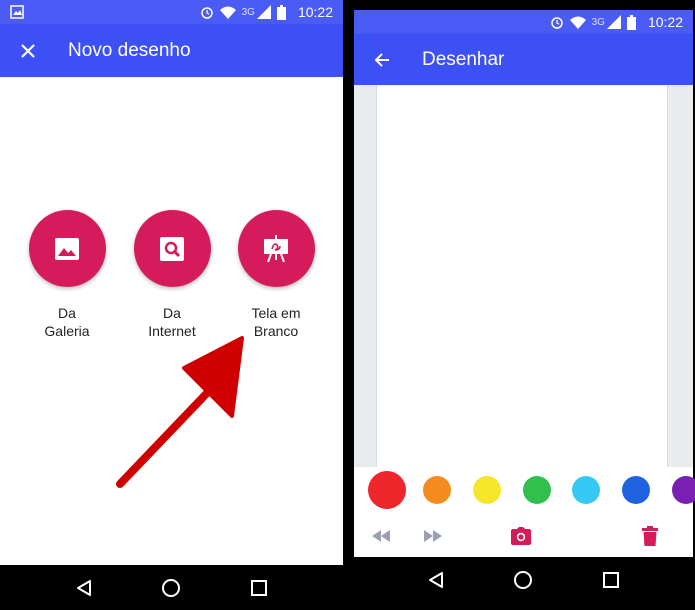  What do you see at coordinates (17, 12) in the screenshot?
I see `image-notification-icon` at bounding box center [17, 12].